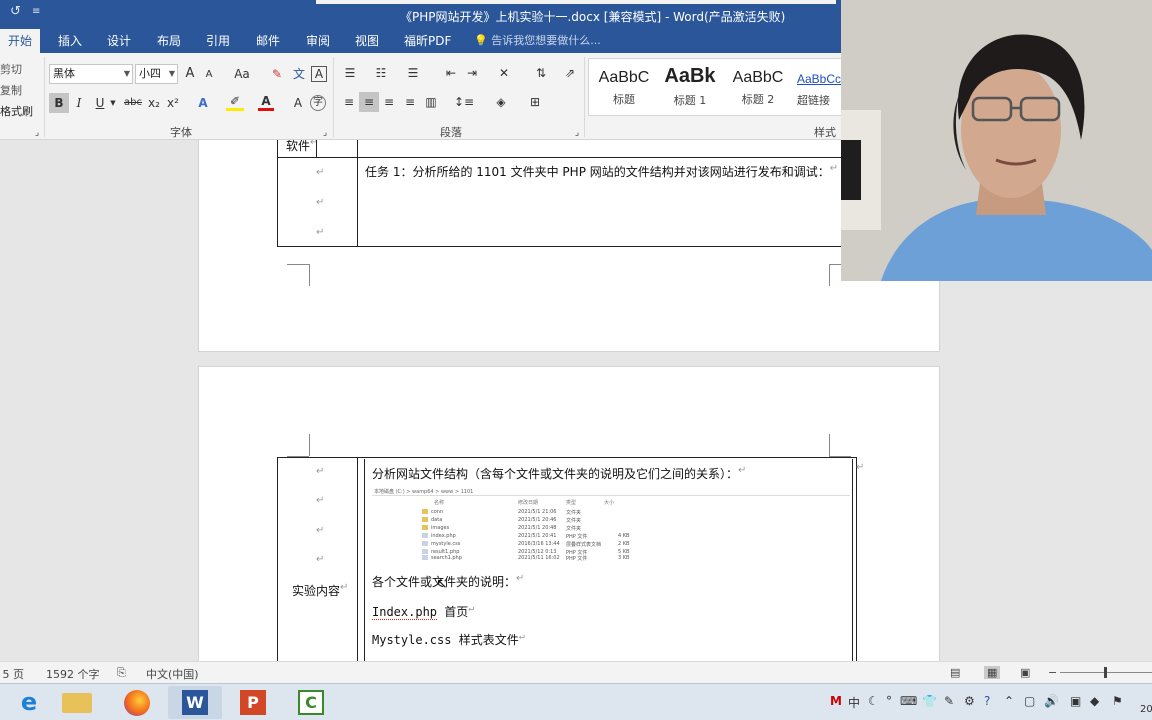 The height and width of the screenshot is (720, 1152). Describe the element at coordinates (299, 74) in the screenshot. I see `phonetic-guide-icon: 文` at that location.